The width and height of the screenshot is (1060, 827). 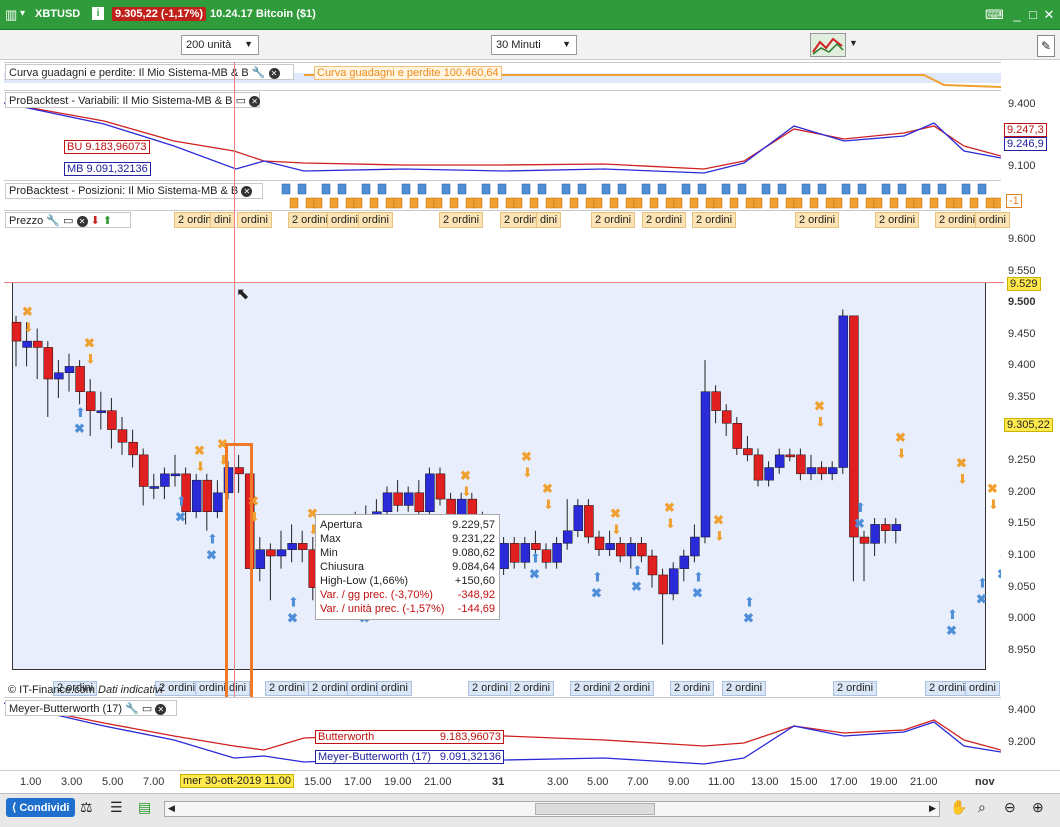 I want to click on horizontal-scrollbar: ◀ ▶, so click(x=552, y=809).